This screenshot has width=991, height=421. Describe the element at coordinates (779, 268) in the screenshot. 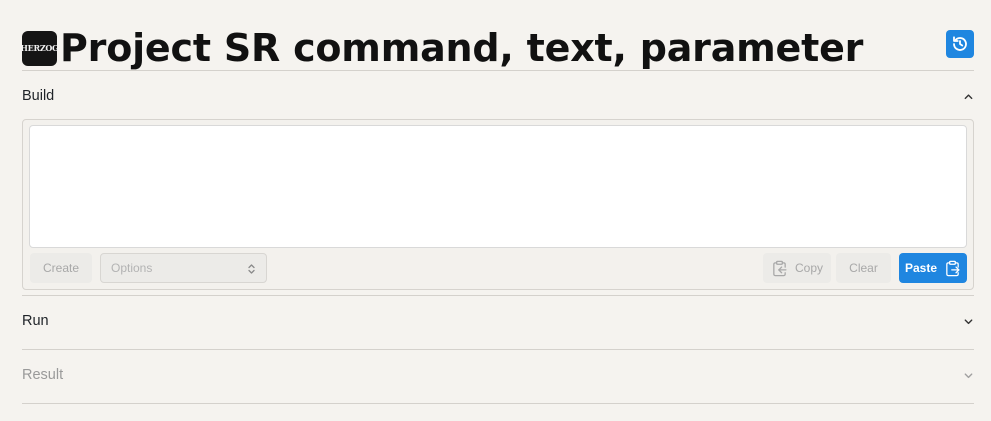

I see `clipboard-copy-icon` at that location.